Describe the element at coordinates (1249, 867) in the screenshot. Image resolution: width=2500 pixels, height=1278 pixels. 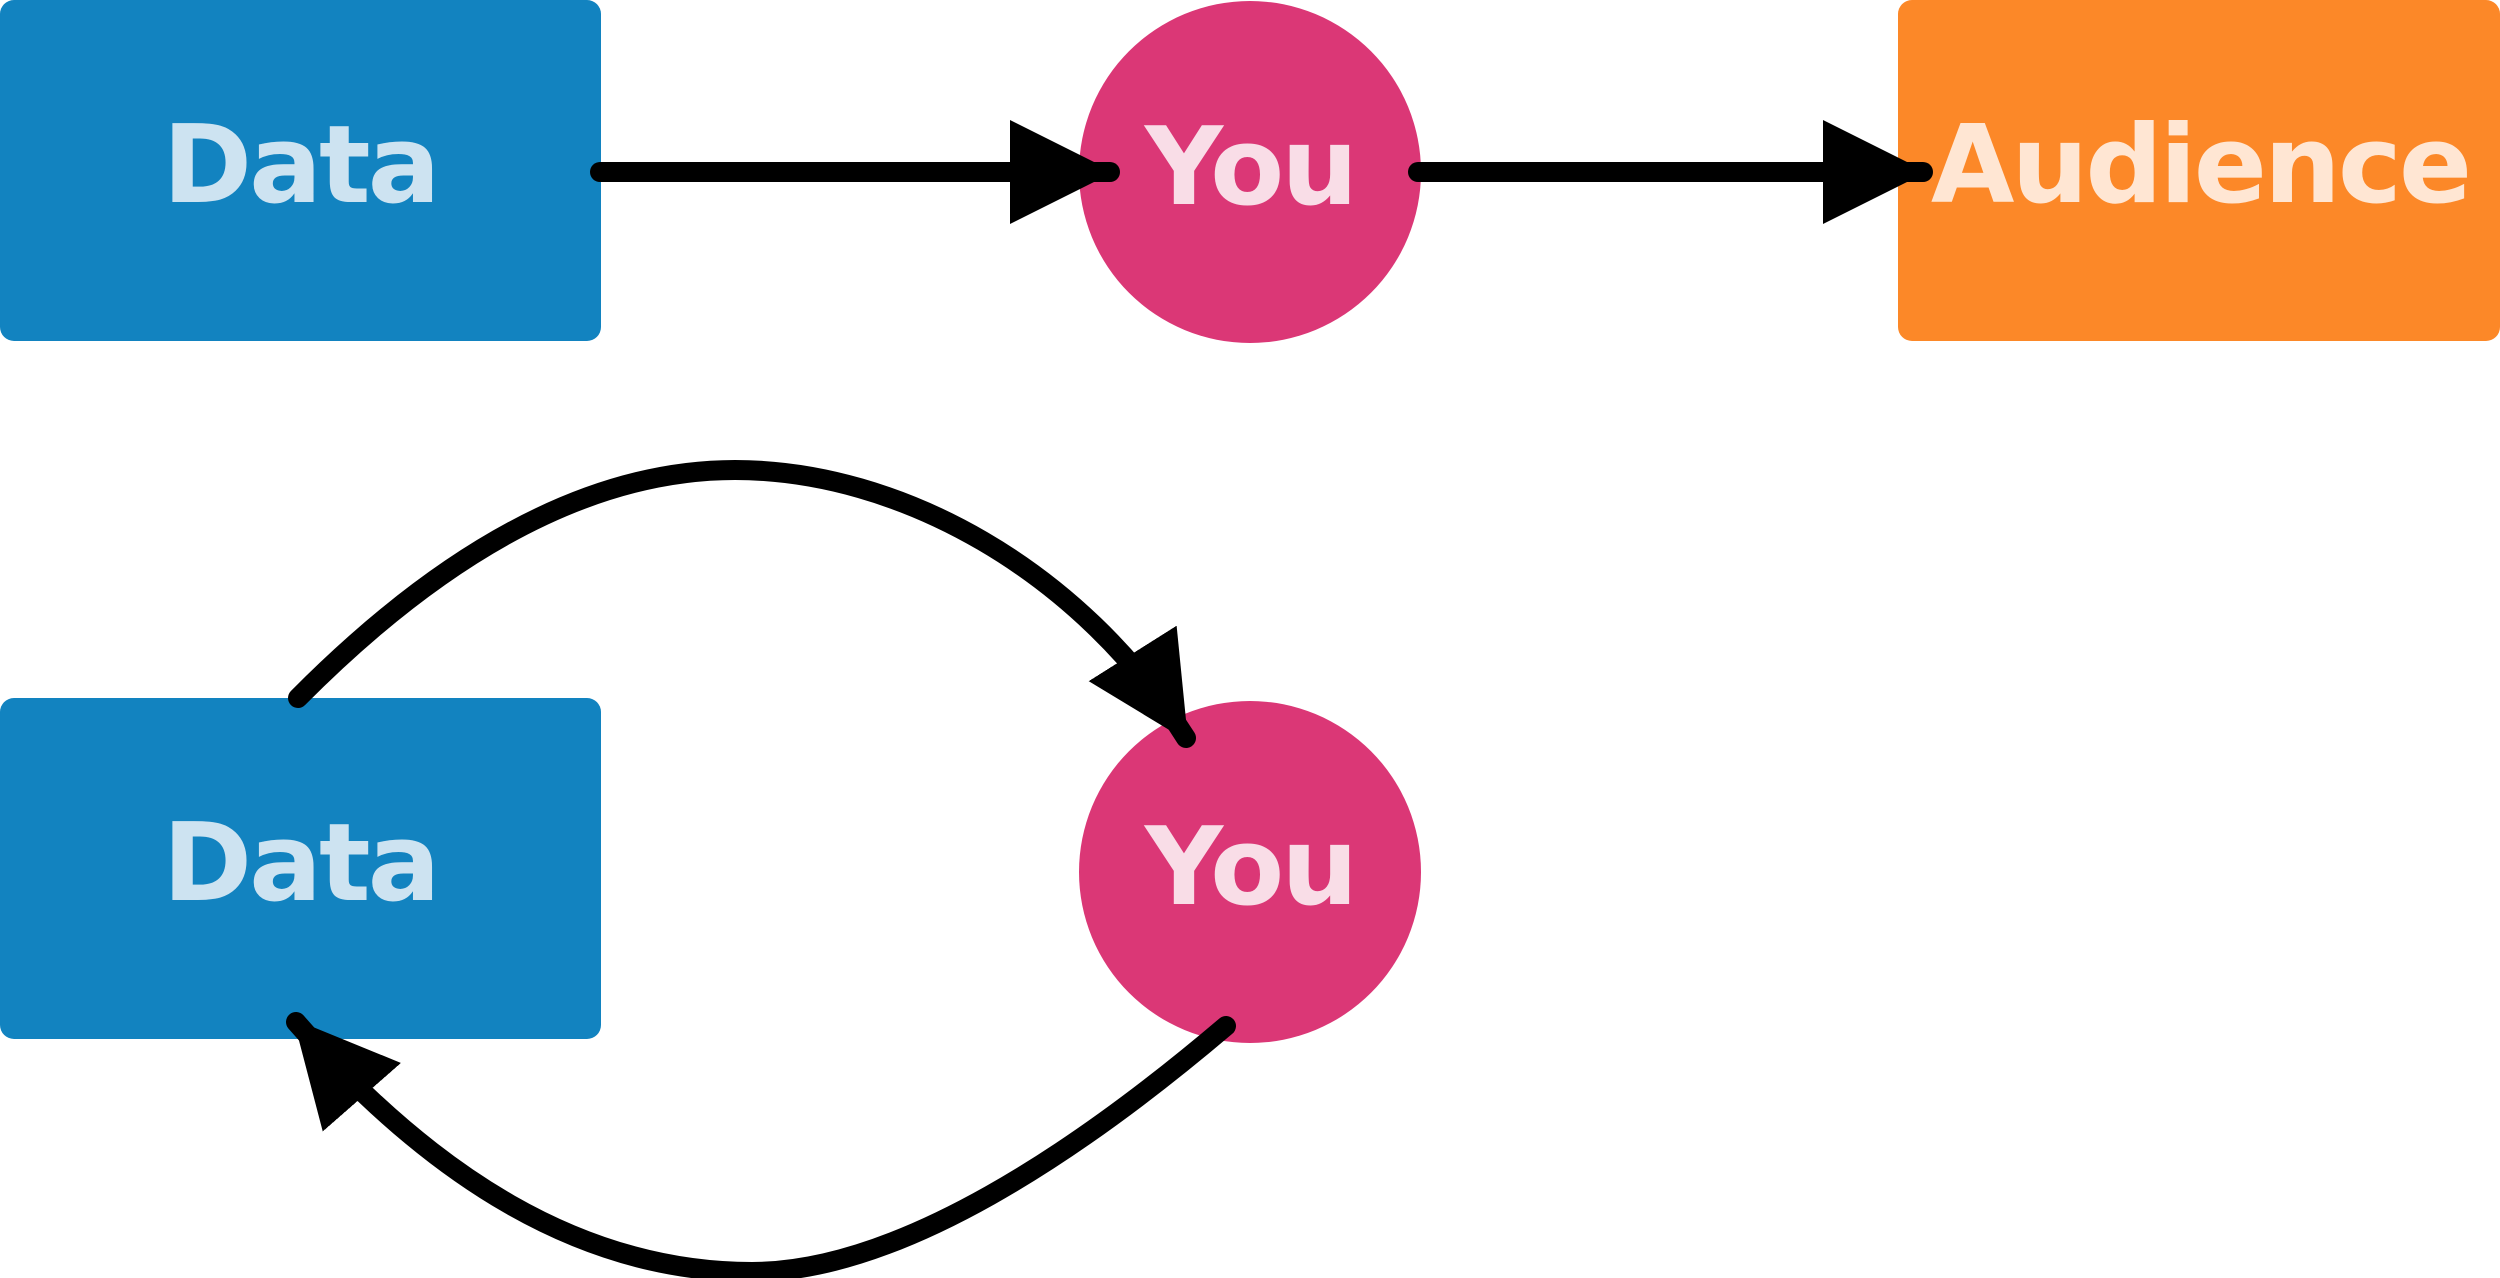
I see `bottom-you-label: You` at that location.